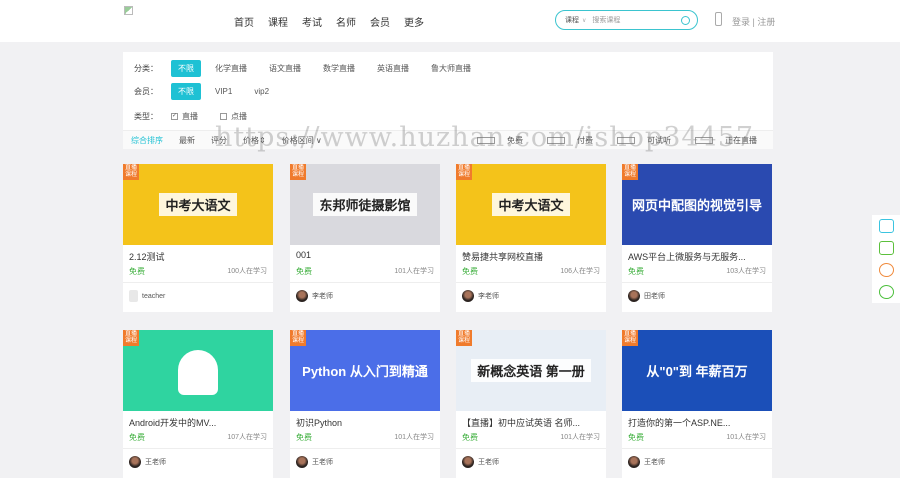 The width and height of the screenshot is (900, 478). What do you see at coordinates (322, 296) in the screenshot?
I see `teacher-name: 李老师` at bounding box center [322, 296].